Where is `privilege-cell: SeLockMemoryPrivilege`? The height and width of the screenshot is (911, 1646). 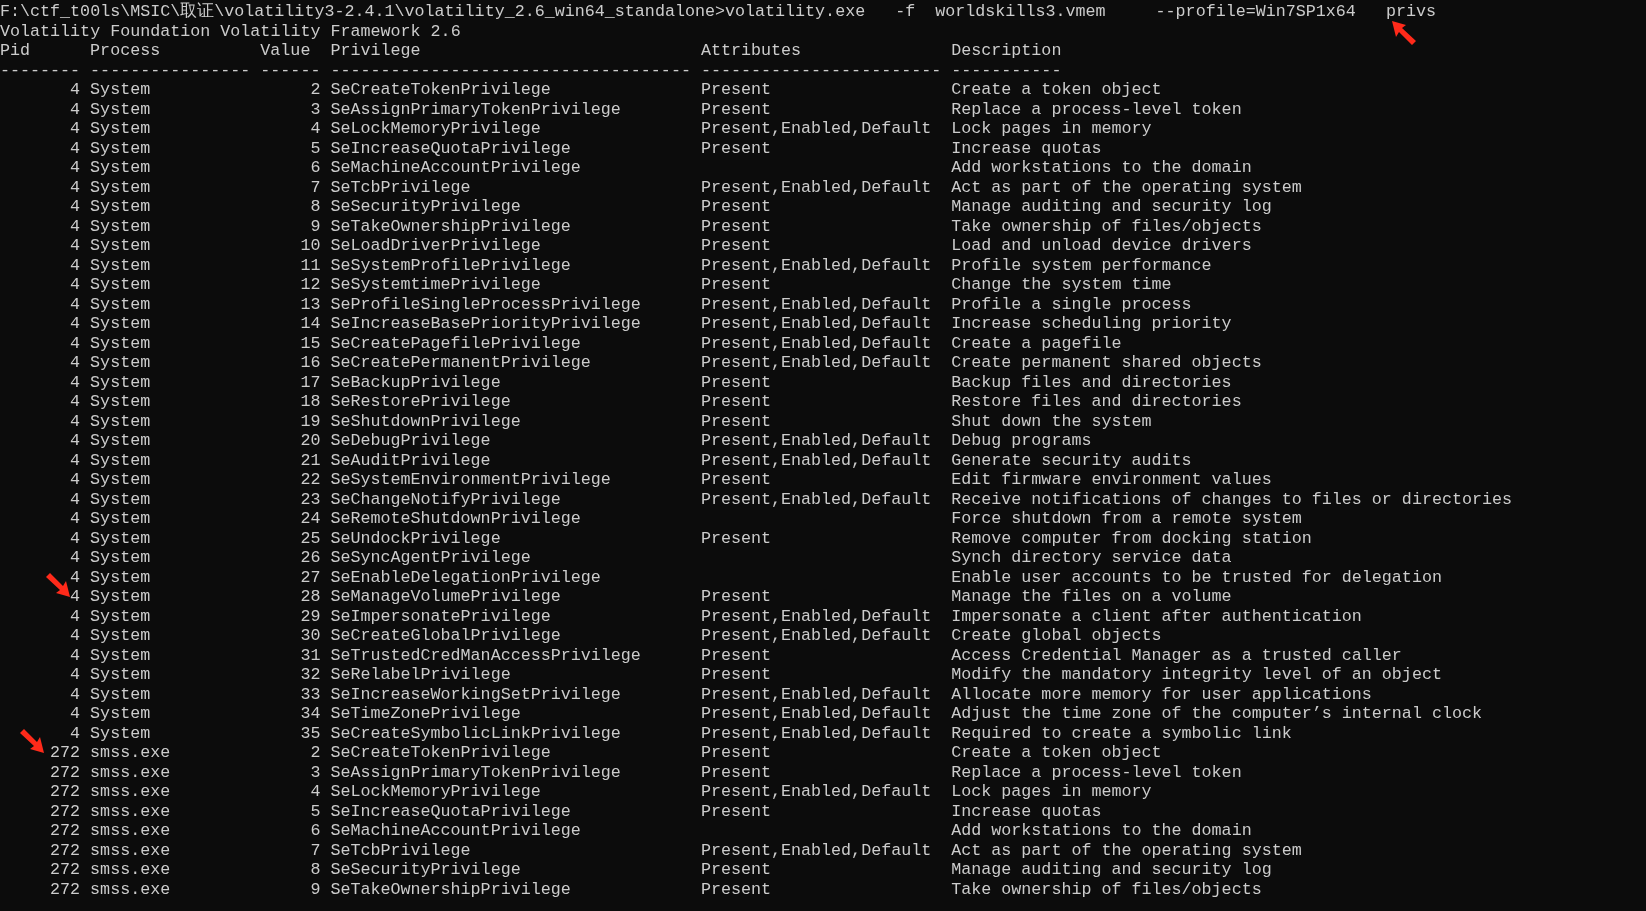
privilege-cell: SeLockMemoryPrivilege is located at coordinates (435, 128).